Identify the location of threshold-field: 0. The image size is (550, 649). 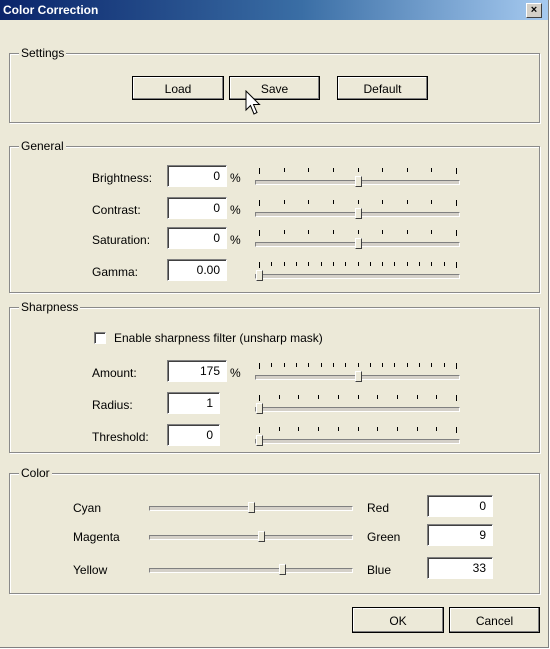
(193, 435).